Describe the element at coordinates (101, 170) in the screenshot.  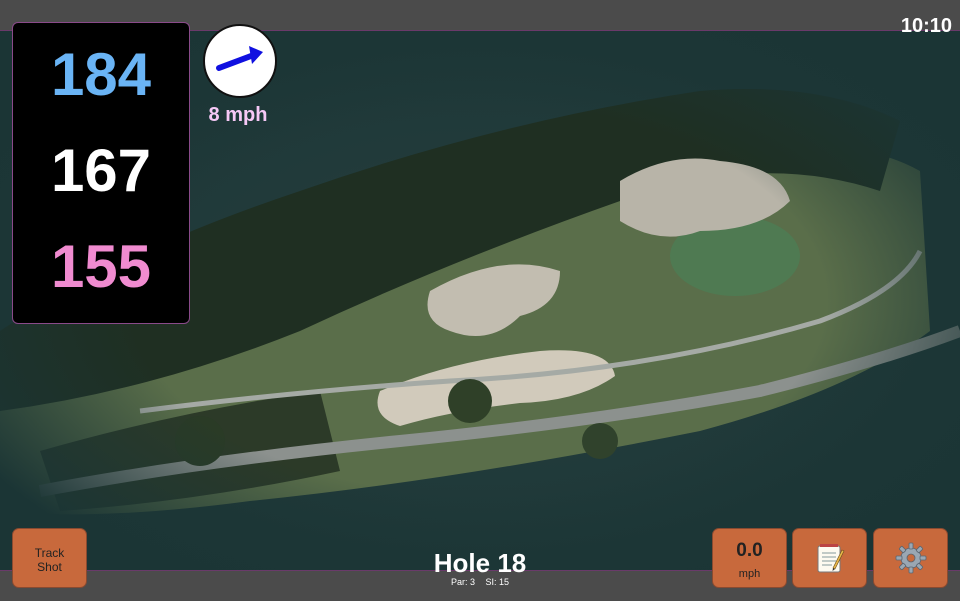
I see `distance-middle: 167` at that location.